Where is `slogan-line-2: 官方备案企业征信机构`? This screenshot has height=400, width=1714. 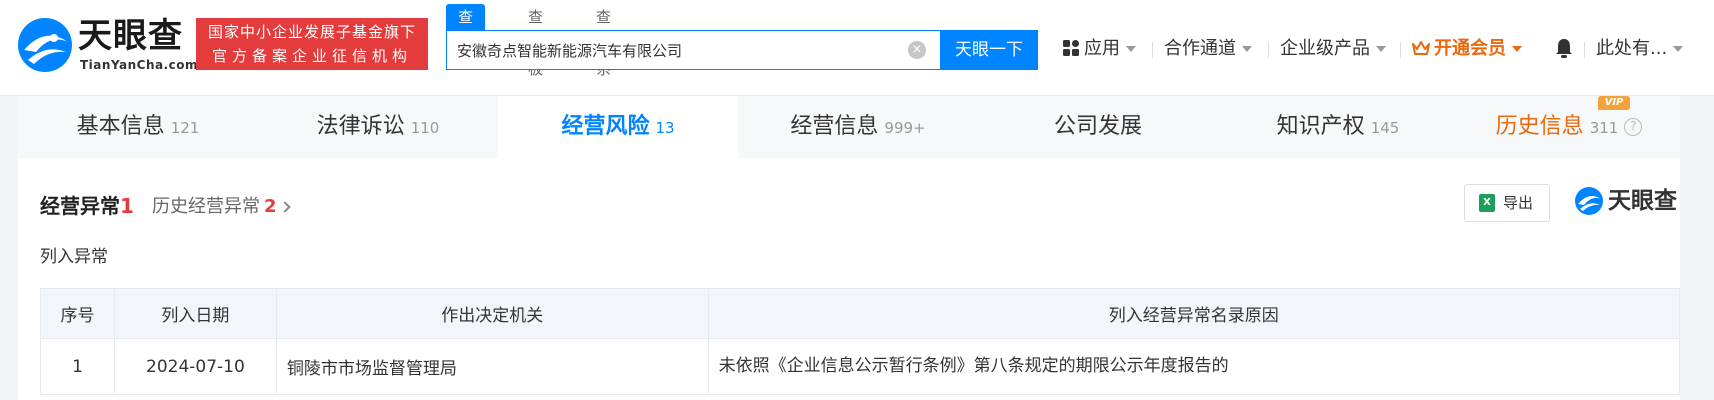
slogan-line-2: 官方备案企业征信机构 is located at coordinates (311, 56).